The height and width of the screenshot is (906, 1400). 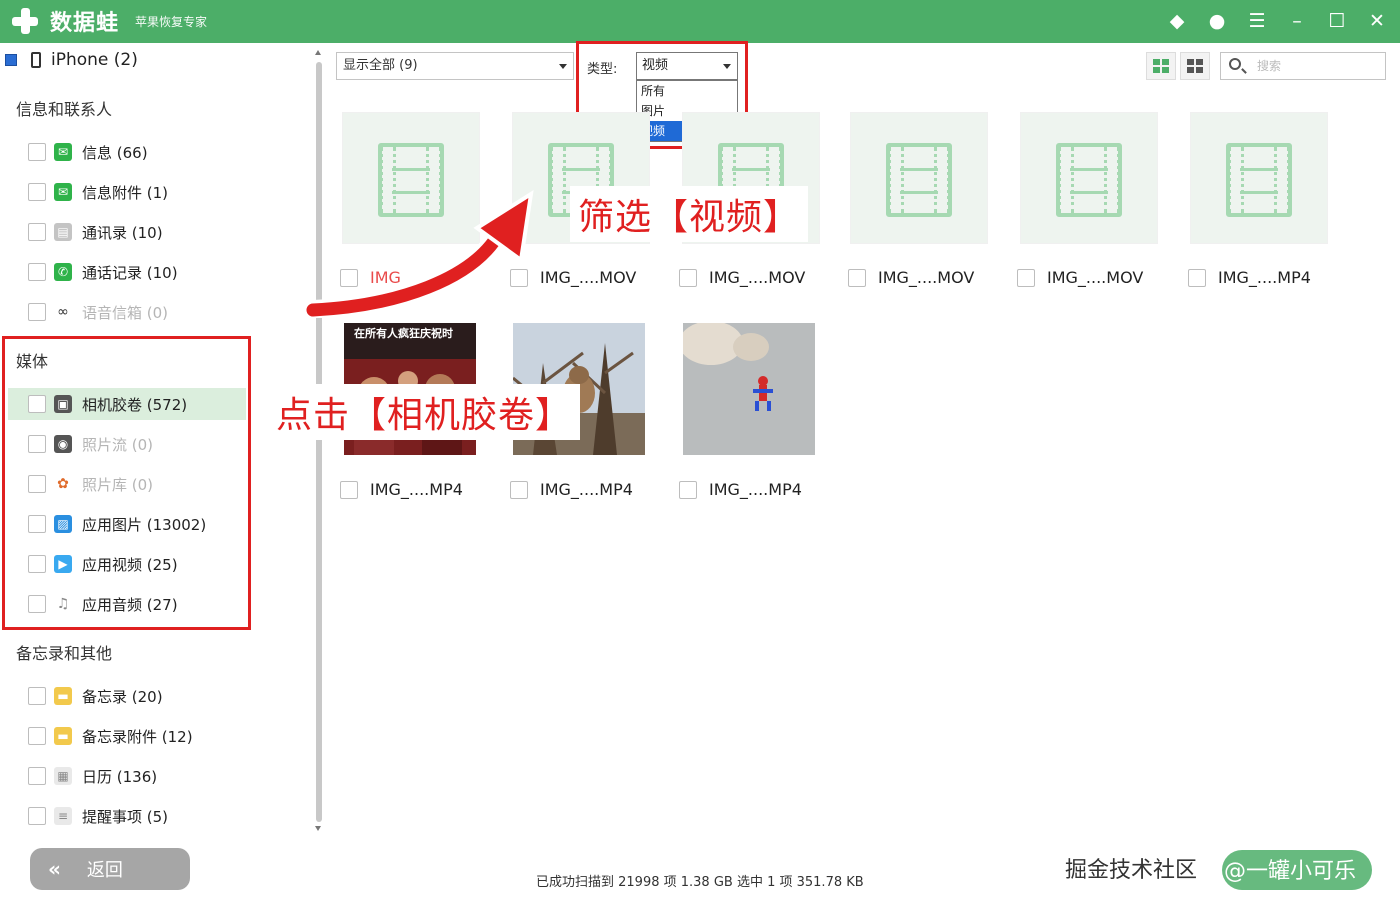 What do you see at coordinates (1297, 21) in the screenshot?
I see `minimize-icon: –` at bounding box center [1297, 21].